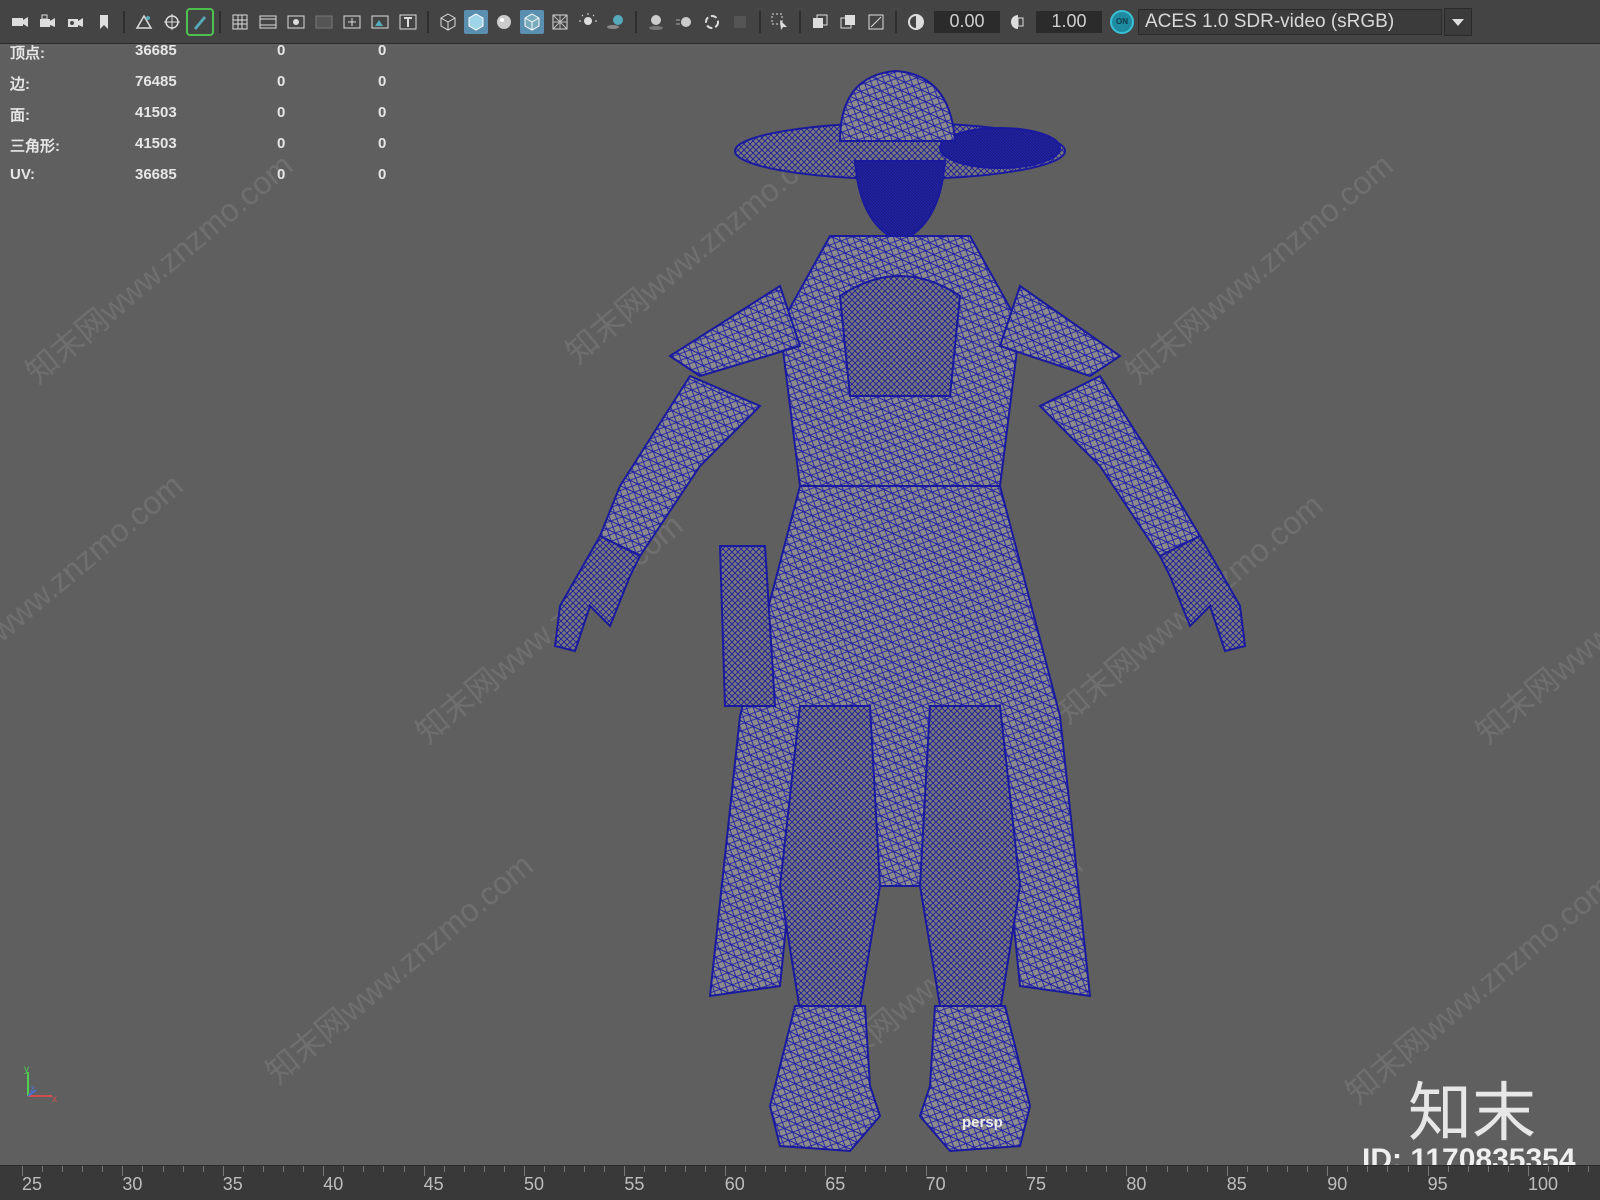 This screenshot has width=1600, height=1200. What do you see at coordinates (296, 22) in the screenshot?
I see `resolution-gate-icon` at bounding box center [296, 22].